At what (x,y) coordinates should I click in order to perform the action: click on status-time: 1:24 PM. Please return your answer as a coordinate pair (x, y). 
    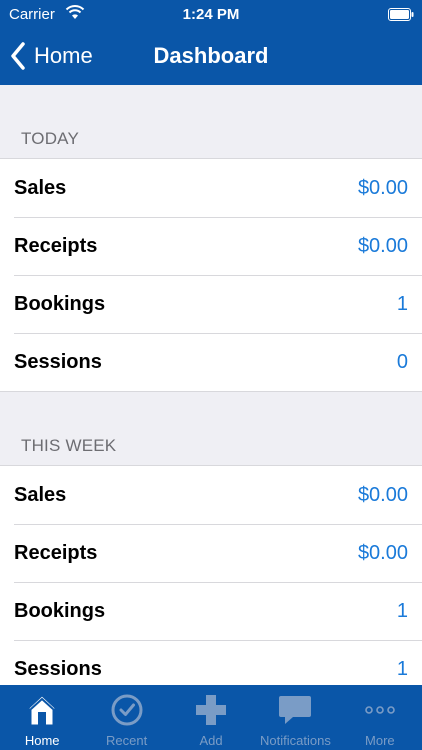
    Looking at the image, I should click on (211, 14).